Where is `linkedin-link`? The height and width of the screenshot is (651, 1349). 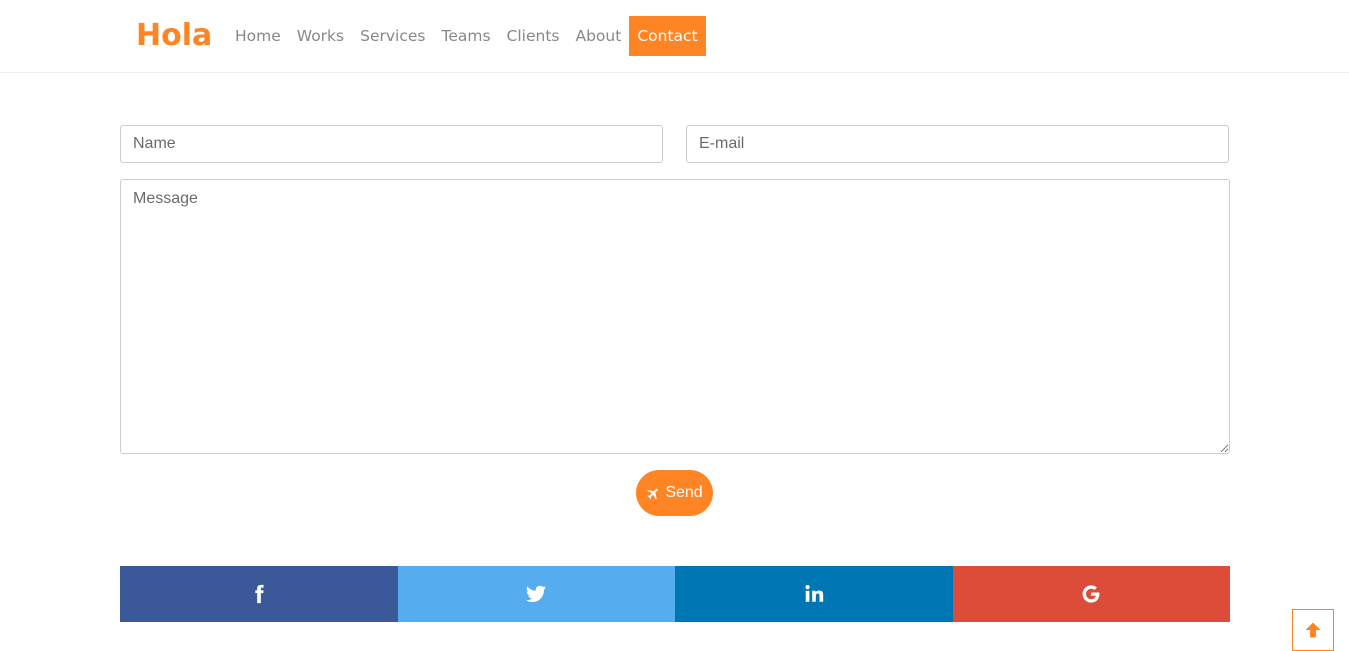
linkedin-link is located at coordinates (814, 594).